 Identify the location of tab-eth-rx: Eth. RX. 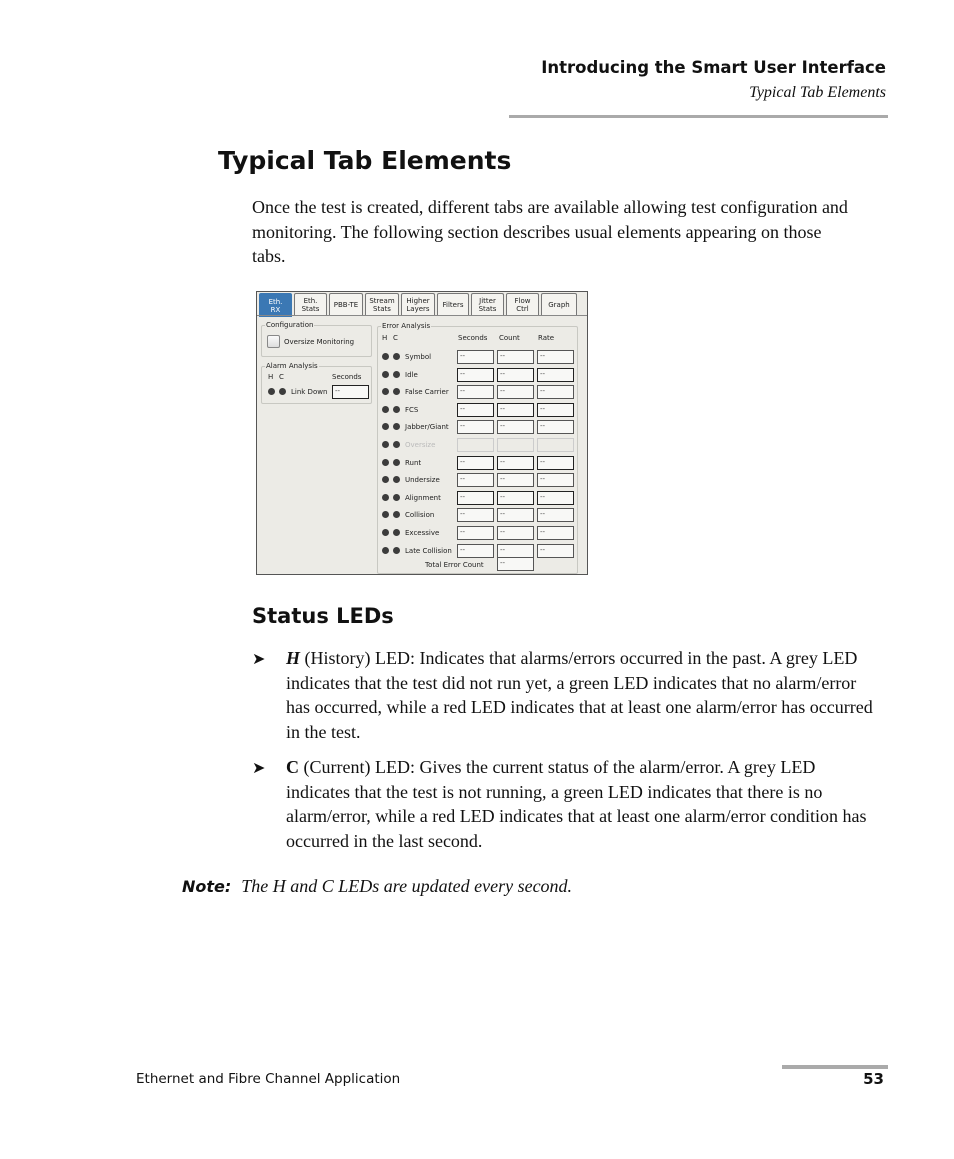
(275, 305).